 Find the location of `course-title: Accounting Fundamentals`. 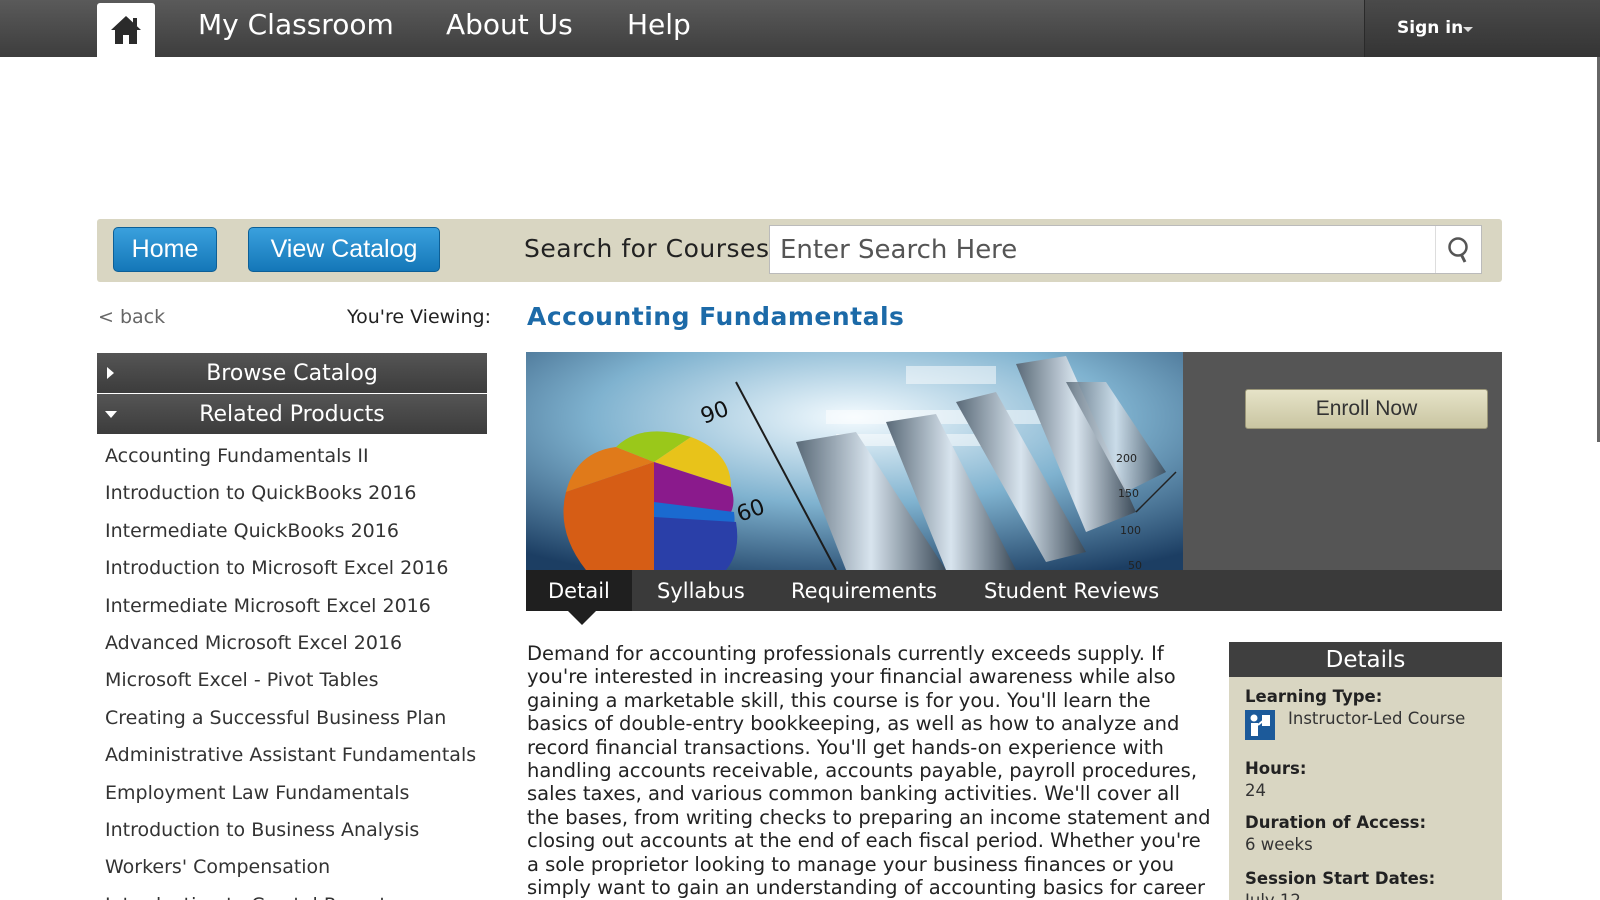

course-title: Accounting Fundamentals is located at coordinates (716, 316).